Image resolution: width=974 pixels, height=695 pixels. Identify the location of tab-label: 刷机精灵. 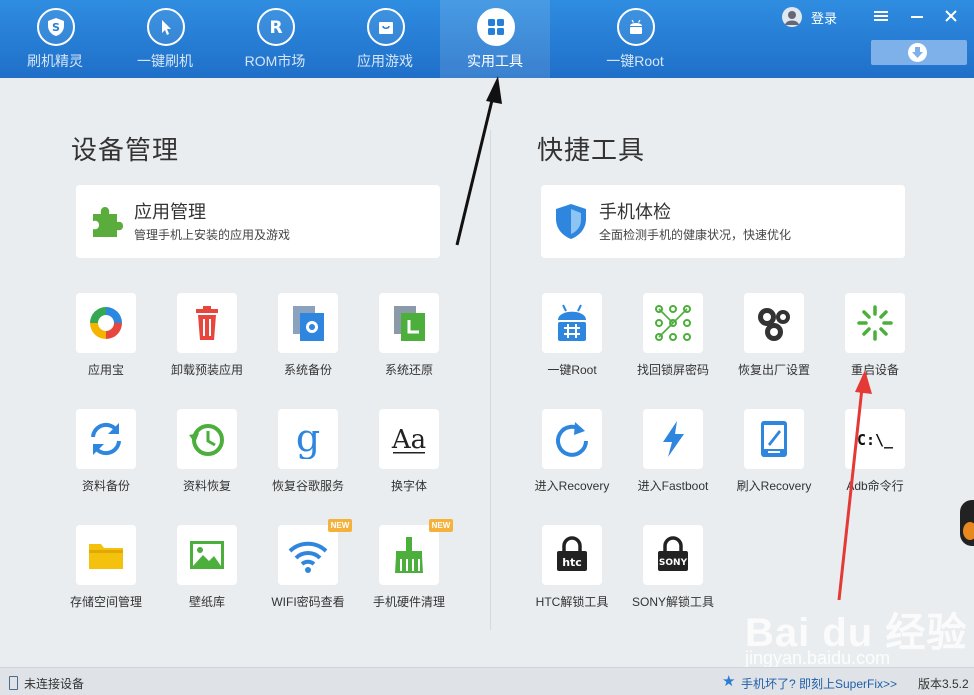
(55, 61).